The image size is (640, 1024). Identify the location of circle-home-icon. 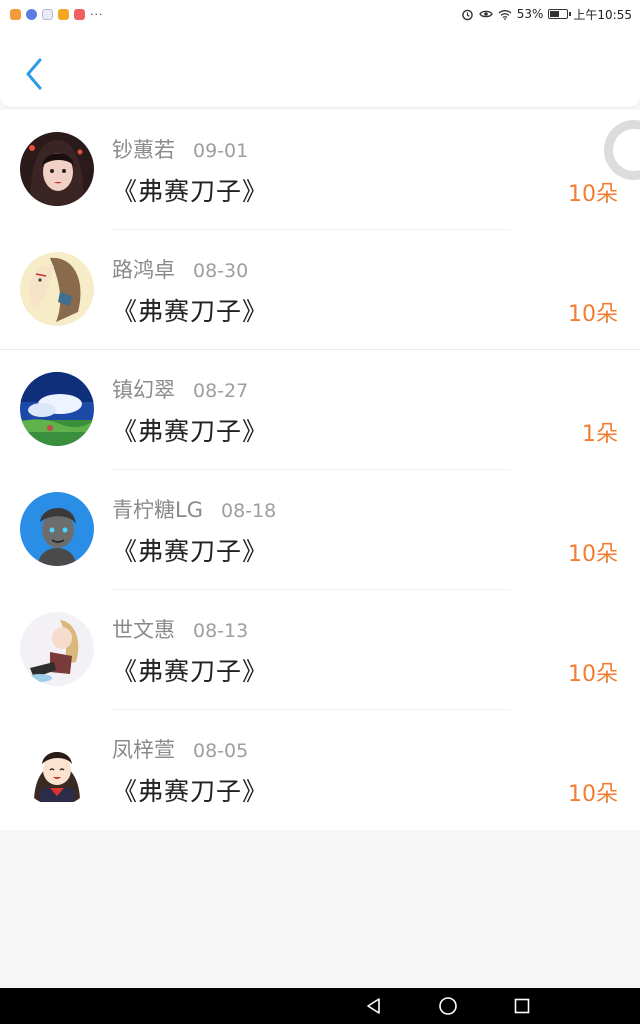
(448, 1006).